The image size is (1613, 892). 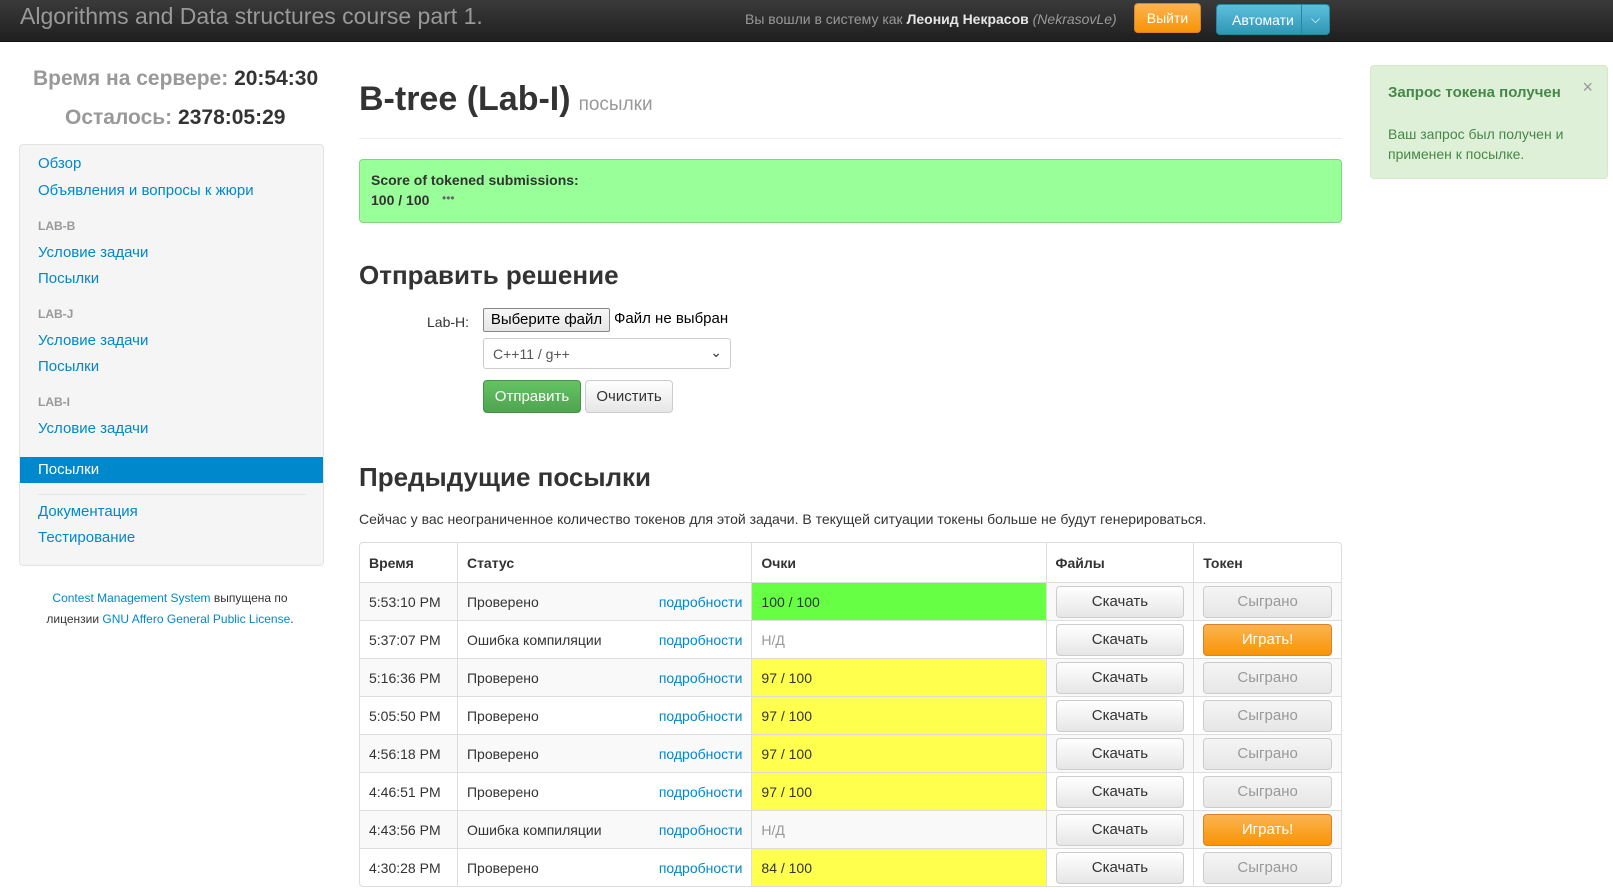 What do you see at coordinates (171, 470) in the screenshot?
I see `sidebar-item-lab-i-submissions: Посылки` at bounding box center [171, 470].